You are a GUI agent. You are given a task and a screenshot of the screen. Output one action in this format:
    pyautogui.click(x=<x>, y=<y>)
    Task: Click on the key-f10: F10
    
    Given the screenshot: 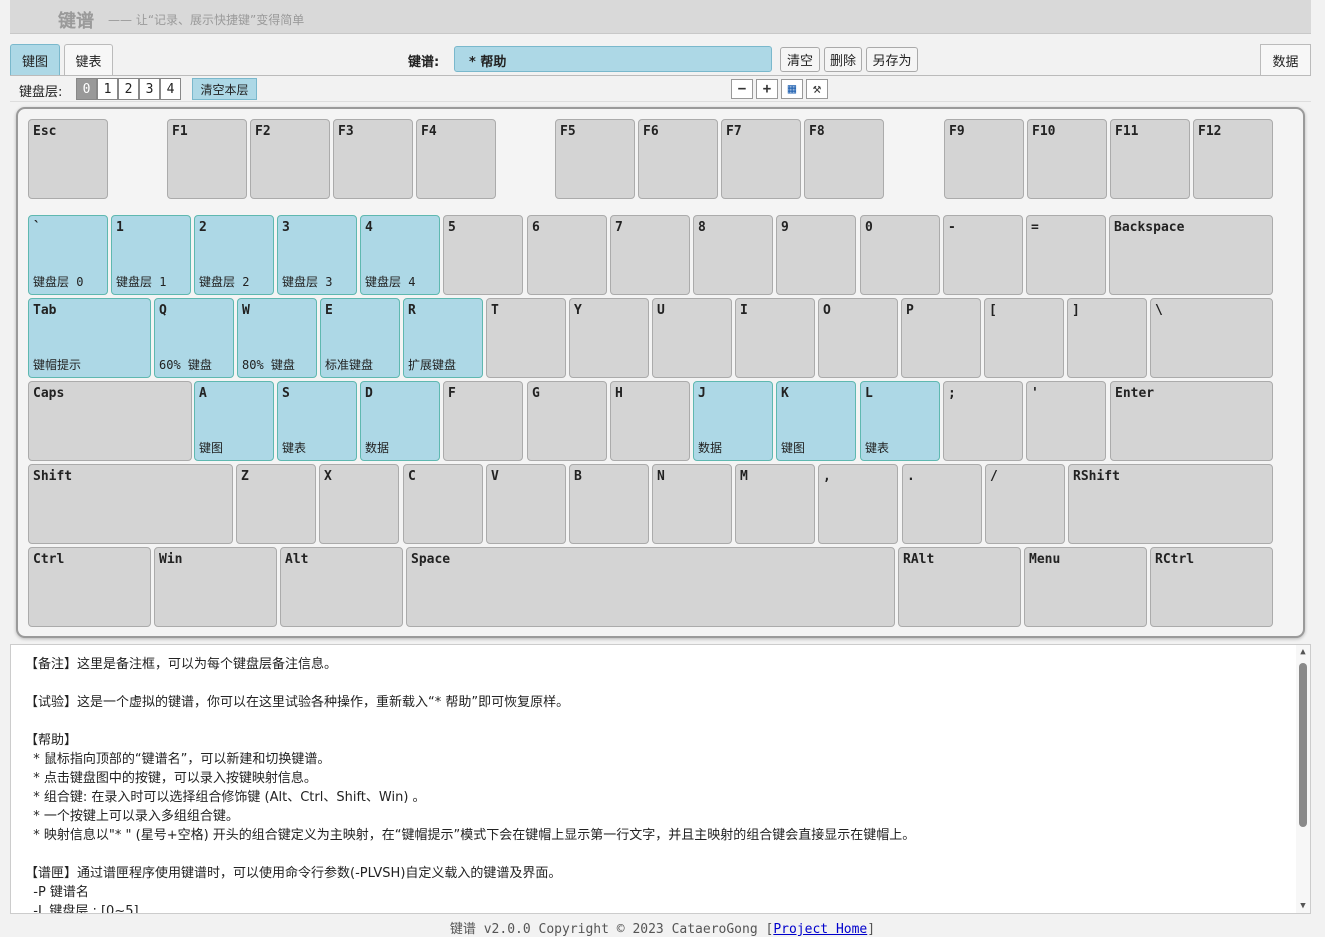 What is the action you would take?
    pyautogui.click(x=1067, y=159)
    